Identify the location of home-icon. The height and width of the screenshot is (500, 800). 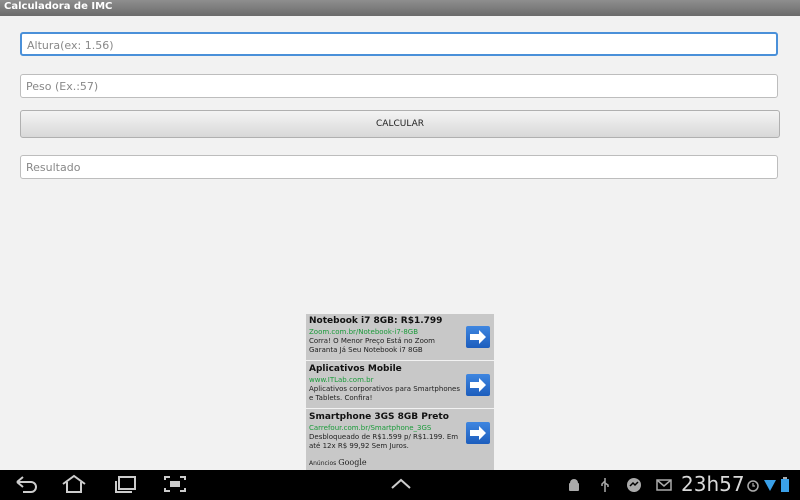
(74, 486).